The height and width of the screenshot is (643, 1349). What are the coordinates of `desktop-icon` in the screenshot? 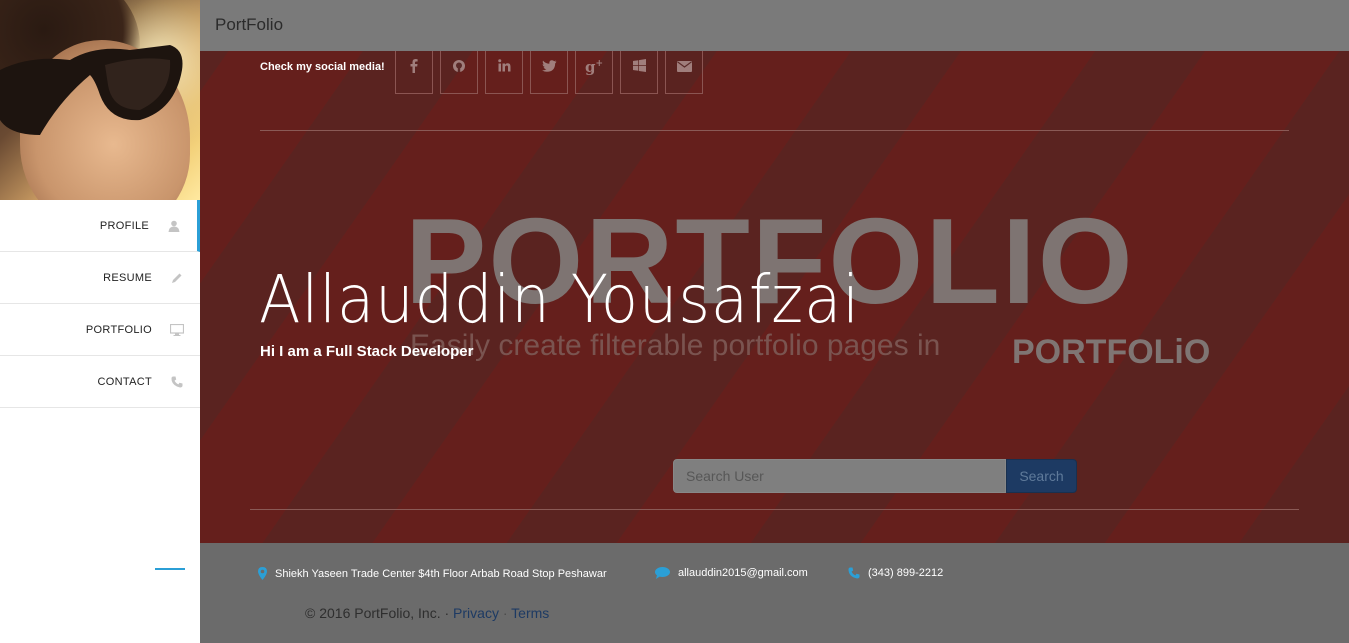 It's located at (177, 330).